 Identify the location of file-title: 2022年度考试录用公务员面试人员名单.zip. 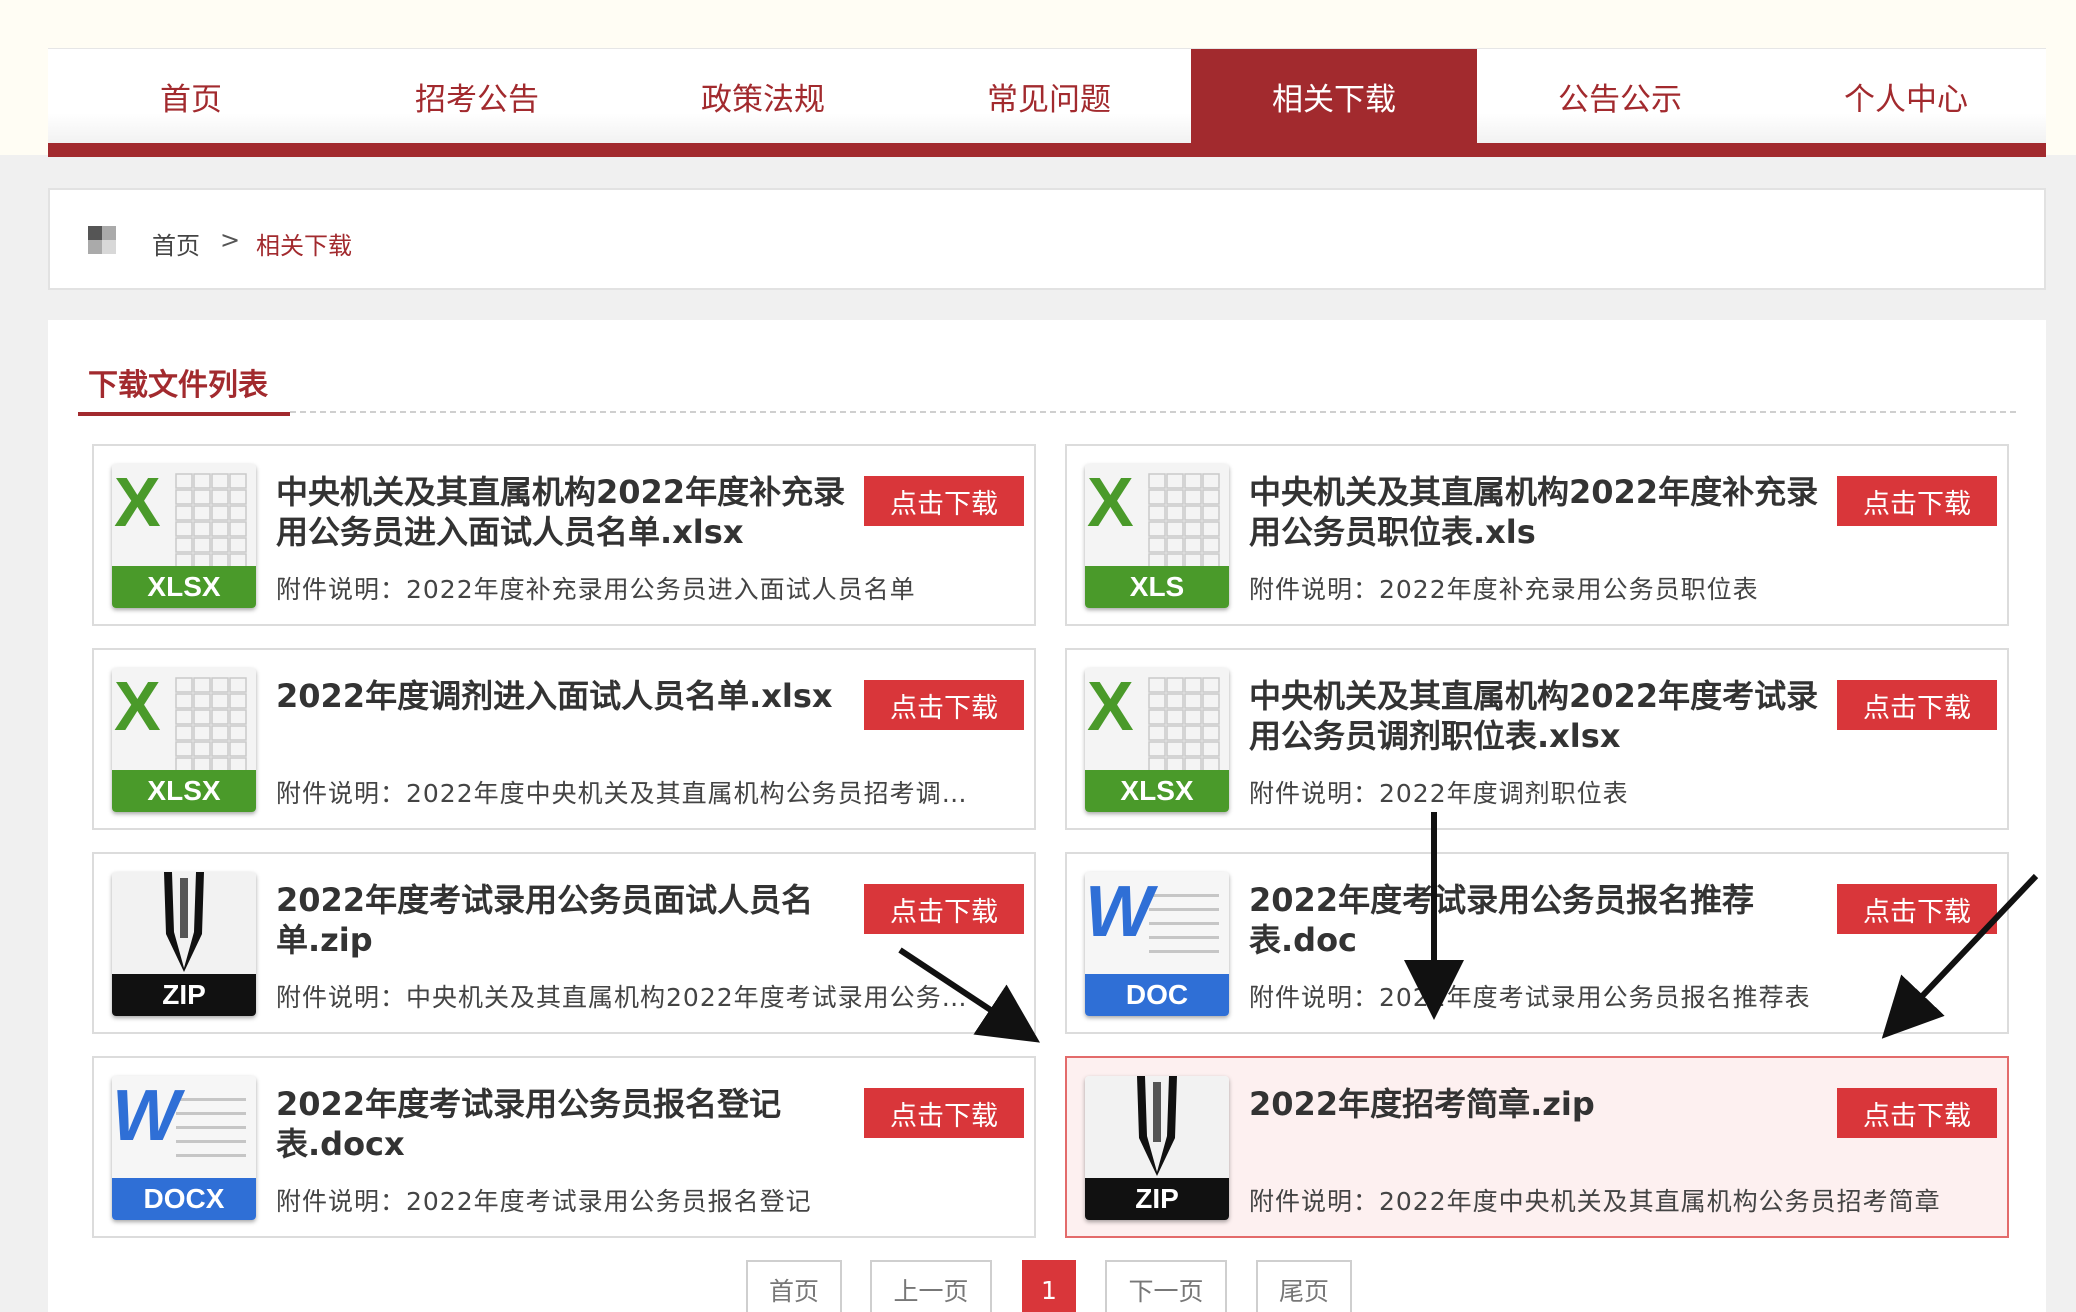
(566, 920).